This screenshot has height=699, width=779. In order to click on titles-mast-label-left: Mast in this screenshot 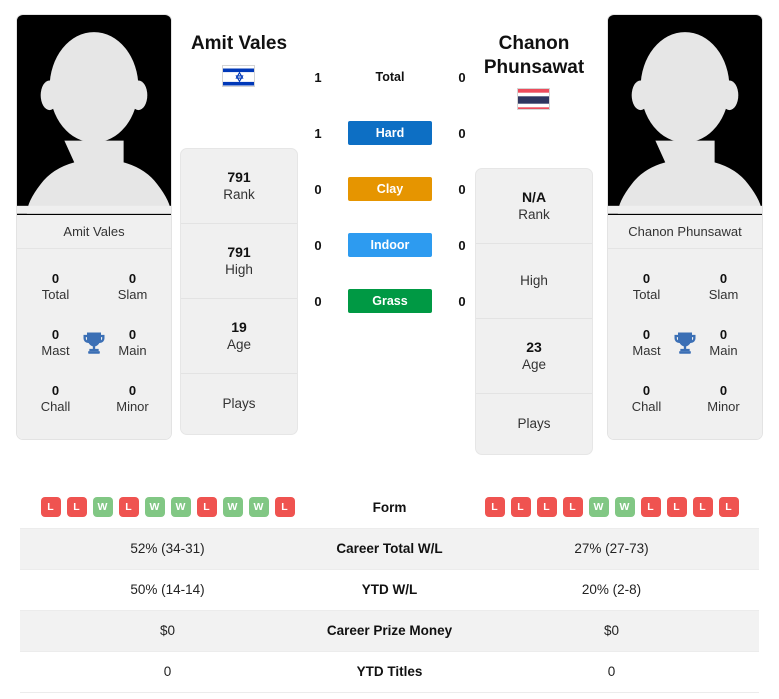, I will do `click(55, 350)`.